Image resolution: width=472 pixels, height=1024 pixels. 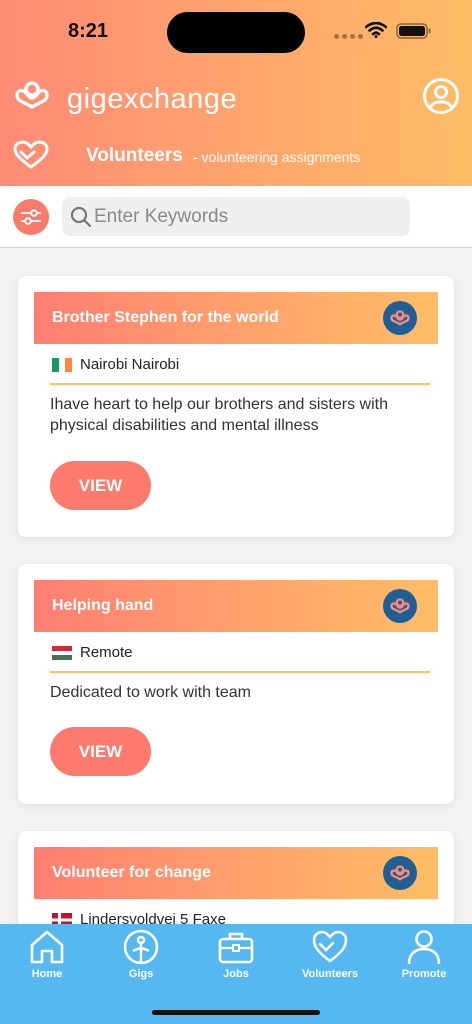 I want to click on app-name: gigexchange, so click(x=152, y=99).